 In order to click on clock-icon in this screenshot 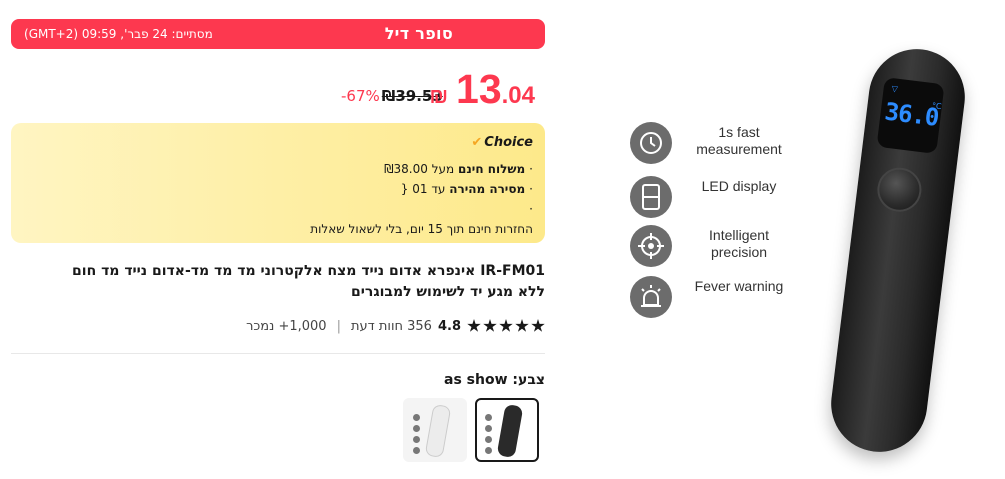, I will do `click(651, 143)`.